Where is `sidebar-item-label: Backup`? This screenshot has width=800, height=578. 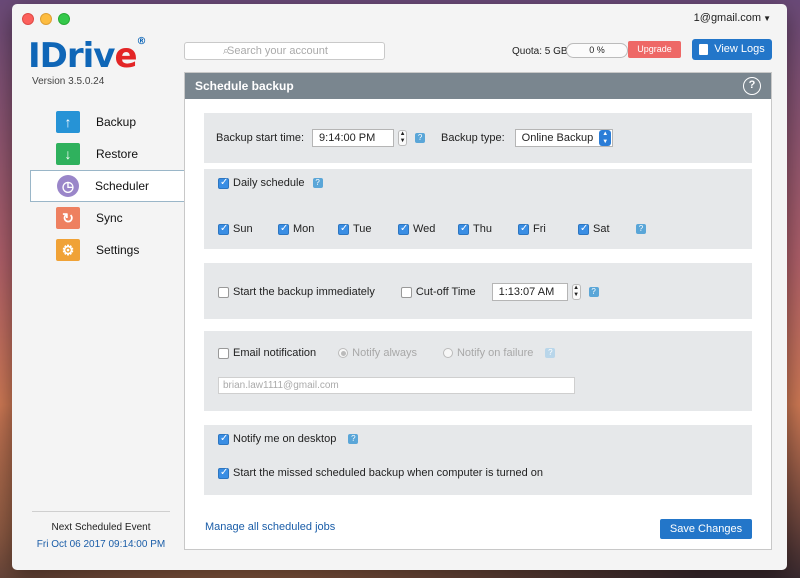 sidebar-item-label: Backup is located at coordinates (116, 122).